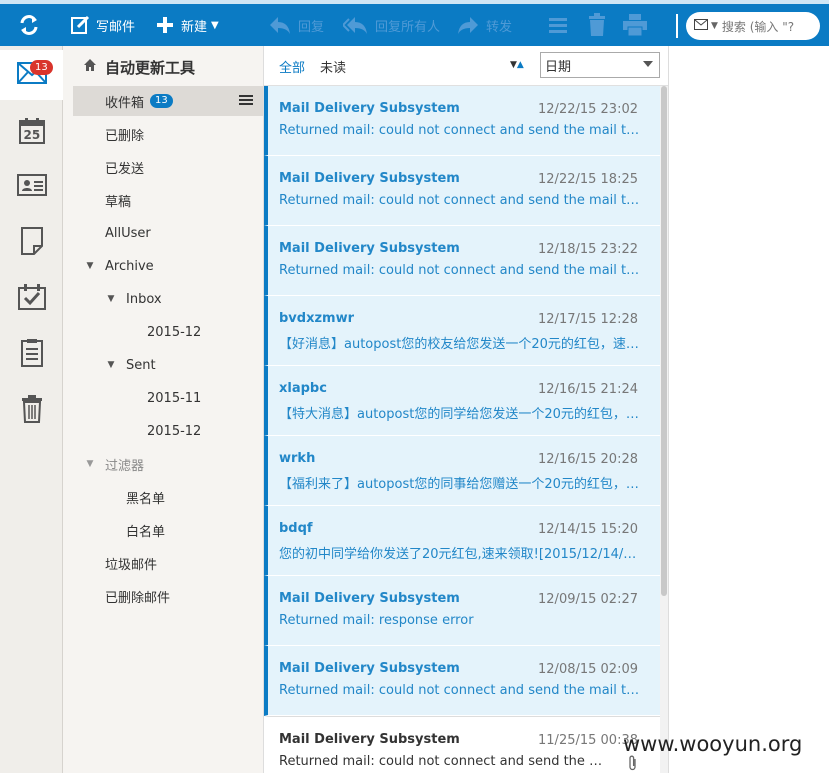 The height and width of the screenshot is (773, 829). Describe the element at coordinates (187, 25) in the screenshot. I see `new-button: 新建 ▼` at that location.